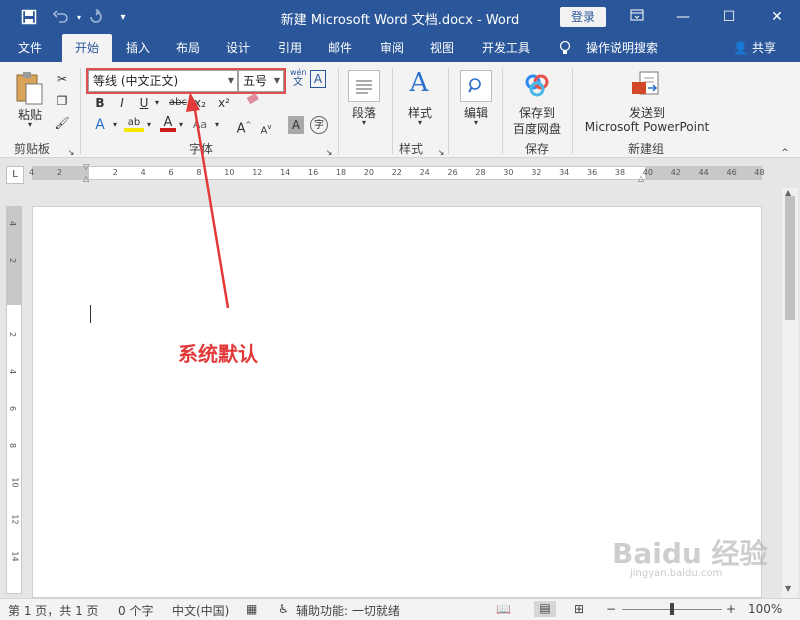 Image resolution: width=800 pixels, height=620 pixels. I want to click on web-layout-icon: ⊞, so click(579, 609).